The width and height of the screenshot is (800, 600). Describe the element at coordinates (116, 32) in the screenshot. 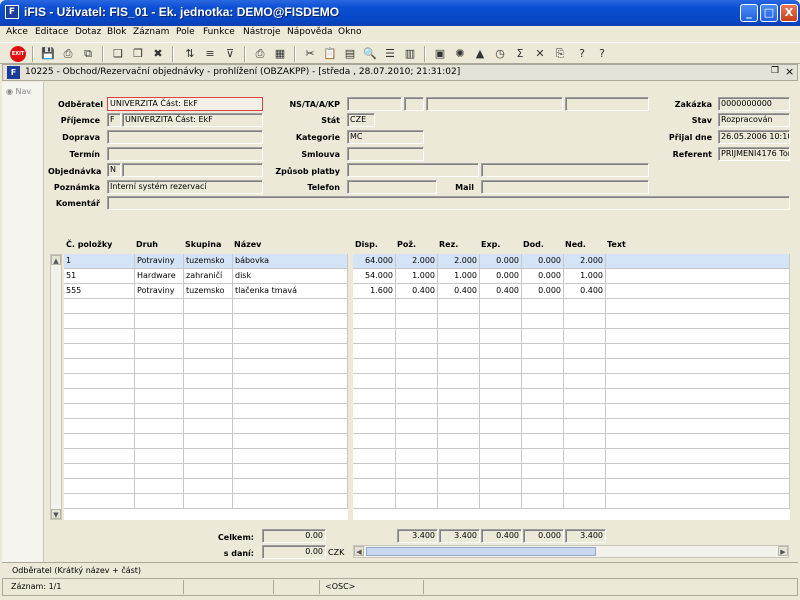

I see `menu-blok: Blok` at that location.